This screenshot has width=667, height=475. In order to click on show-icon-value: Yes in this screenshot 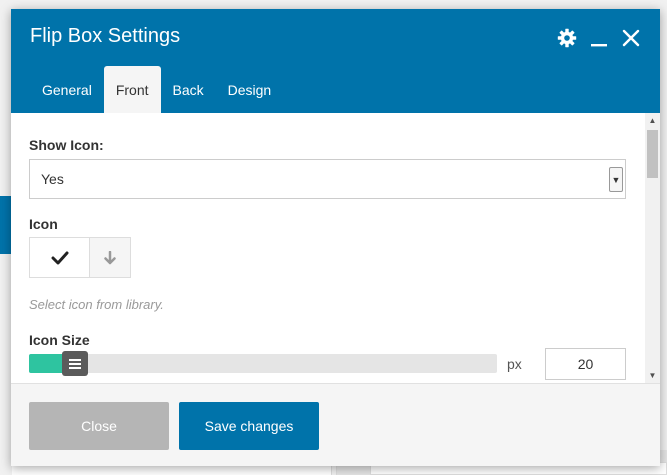, I will do `click(52, 179)`.